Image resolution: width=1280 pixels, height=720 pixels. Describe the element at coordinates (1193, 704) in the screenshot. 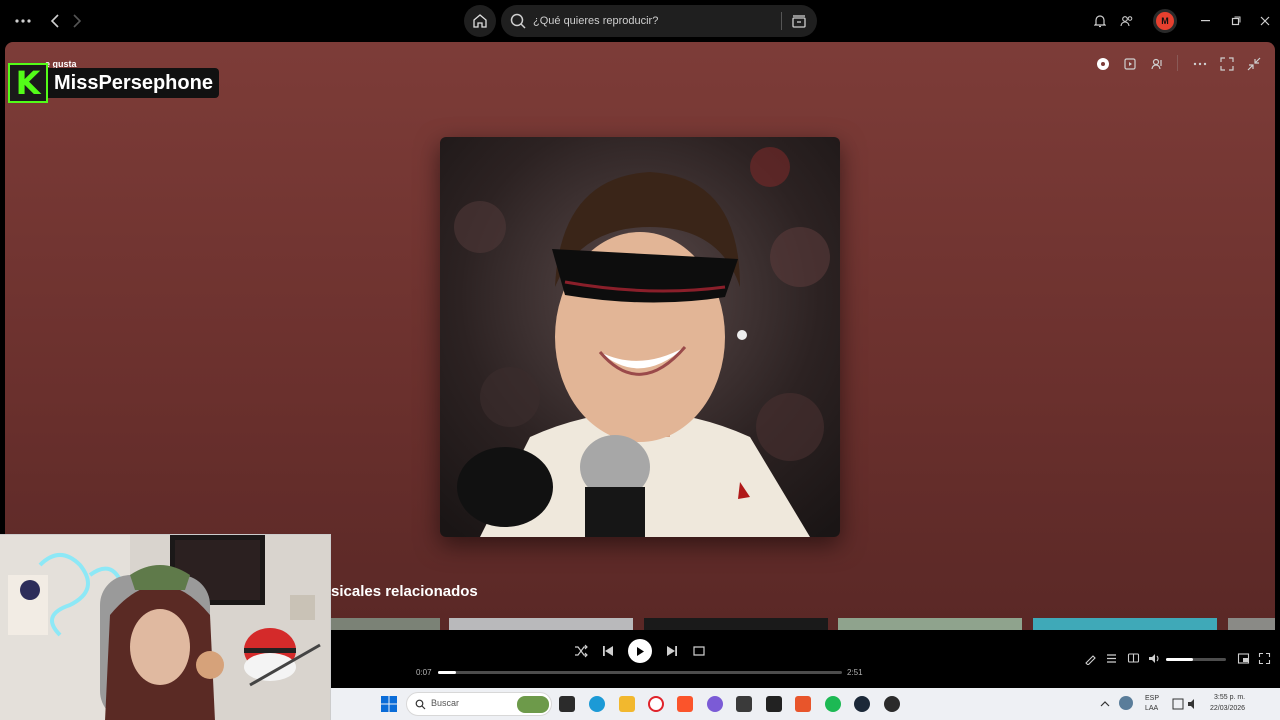

I see `speaker-icon` at that location.